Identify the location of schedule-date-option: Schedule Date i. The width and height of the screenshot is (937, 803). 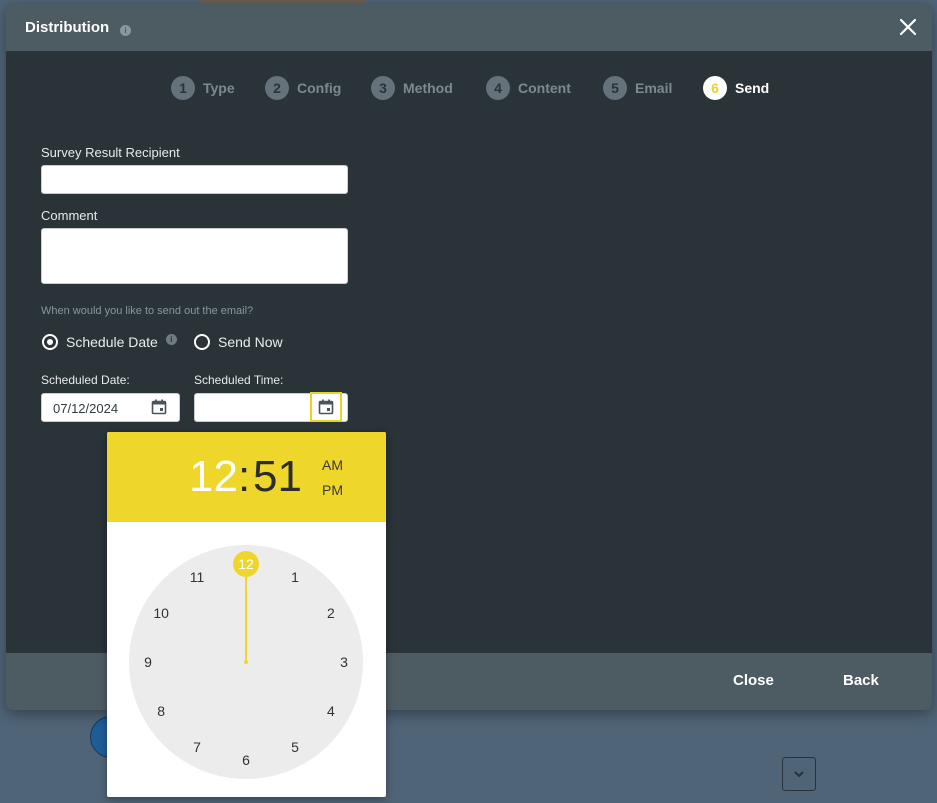
(109, 341).